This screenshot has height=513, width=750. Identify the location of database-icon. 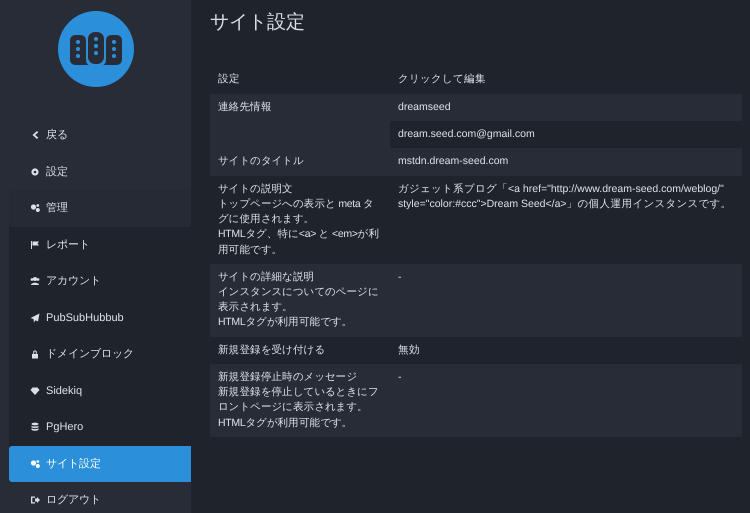
(35, 427).